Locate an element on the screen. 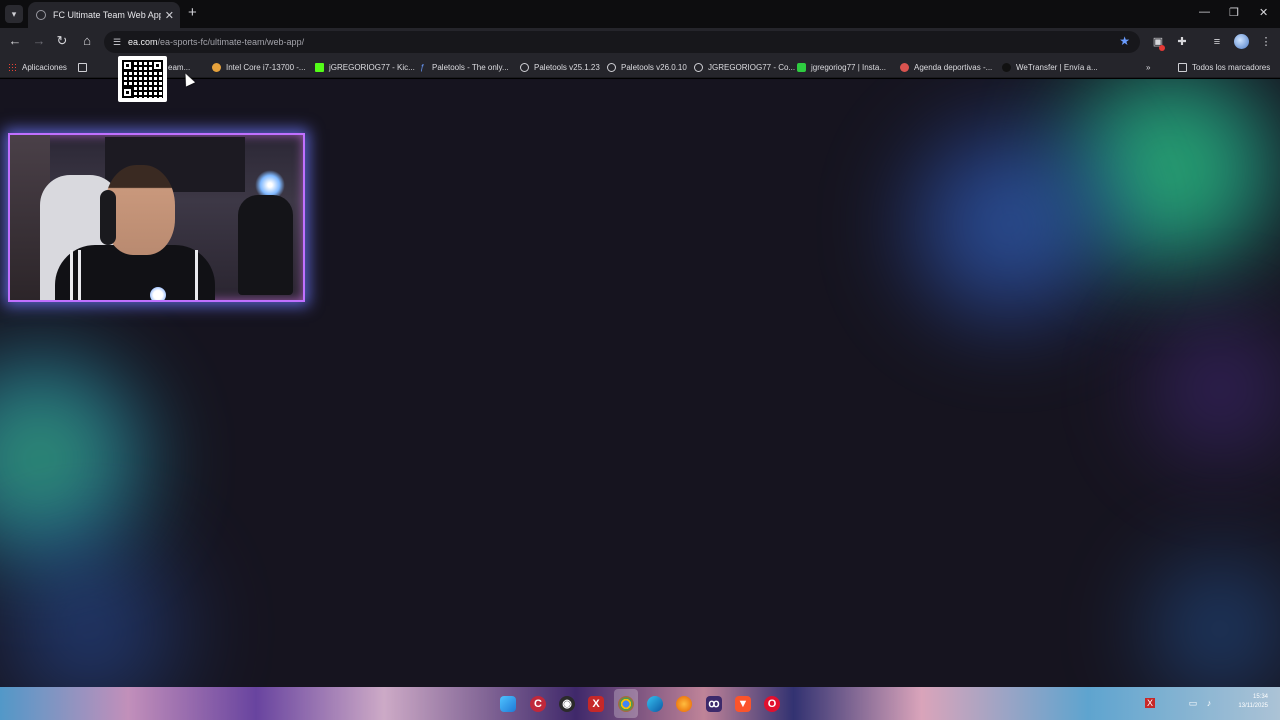 This screenshot has width=1280, height=720. webcam-overlay is located at coordinates (156, 217).